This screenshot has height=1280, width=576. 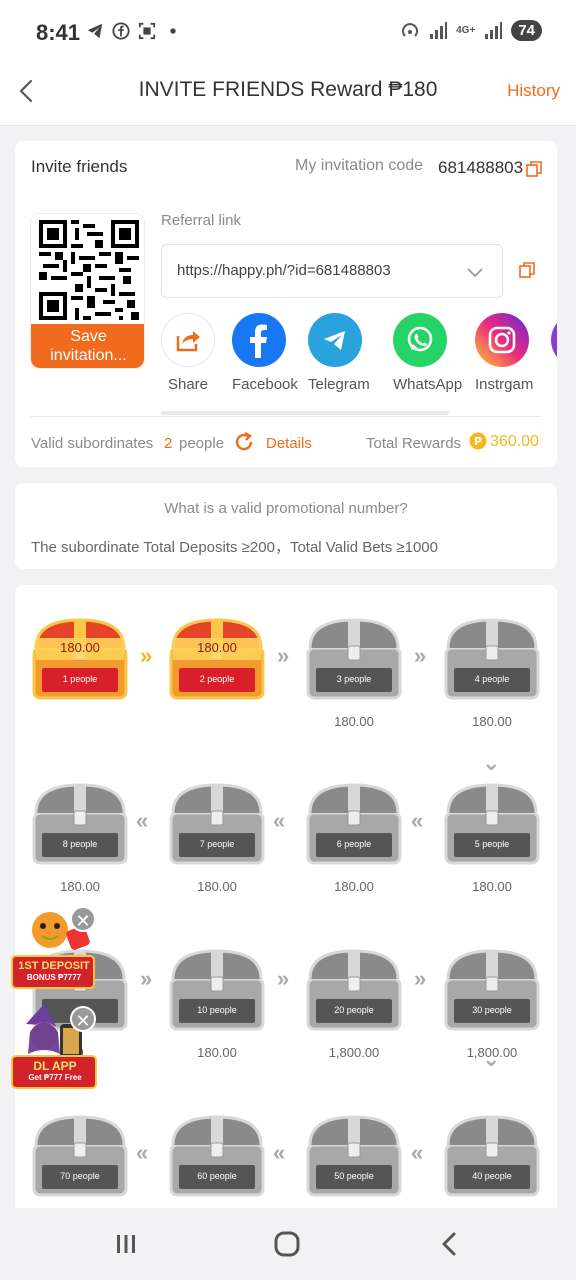 I want to click on reward-chest: 5 people, so click(x=492, y=821).